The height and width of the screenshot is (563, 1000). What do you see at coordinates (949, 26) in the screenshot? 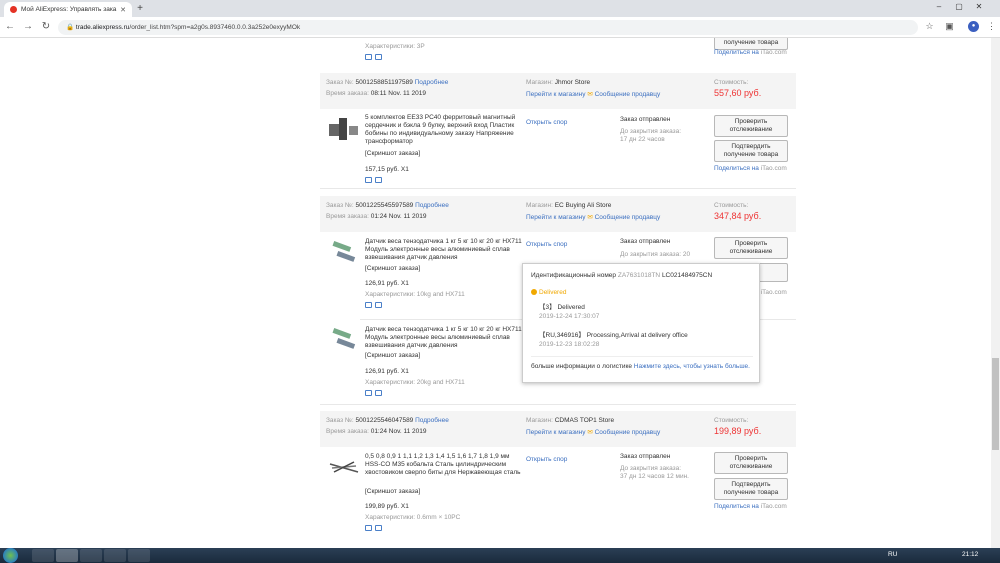
I see `extension-icon: ▣` at bounding box center [949, 26].